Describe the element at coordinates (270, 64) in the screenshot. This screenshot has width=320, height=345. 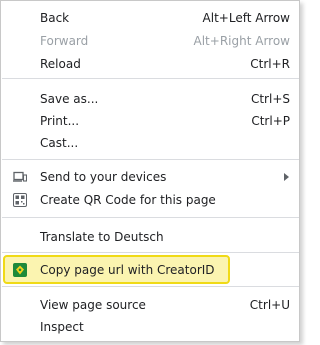
I see `menu-item-shortcut: Ctrl+R` at that location.